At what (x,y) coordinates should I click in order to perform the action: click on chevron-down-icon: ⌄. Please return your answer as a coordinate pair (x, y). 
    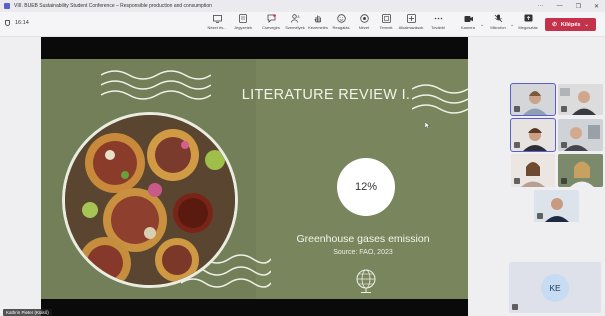
    Looking at the image, I should click on (586, 25).